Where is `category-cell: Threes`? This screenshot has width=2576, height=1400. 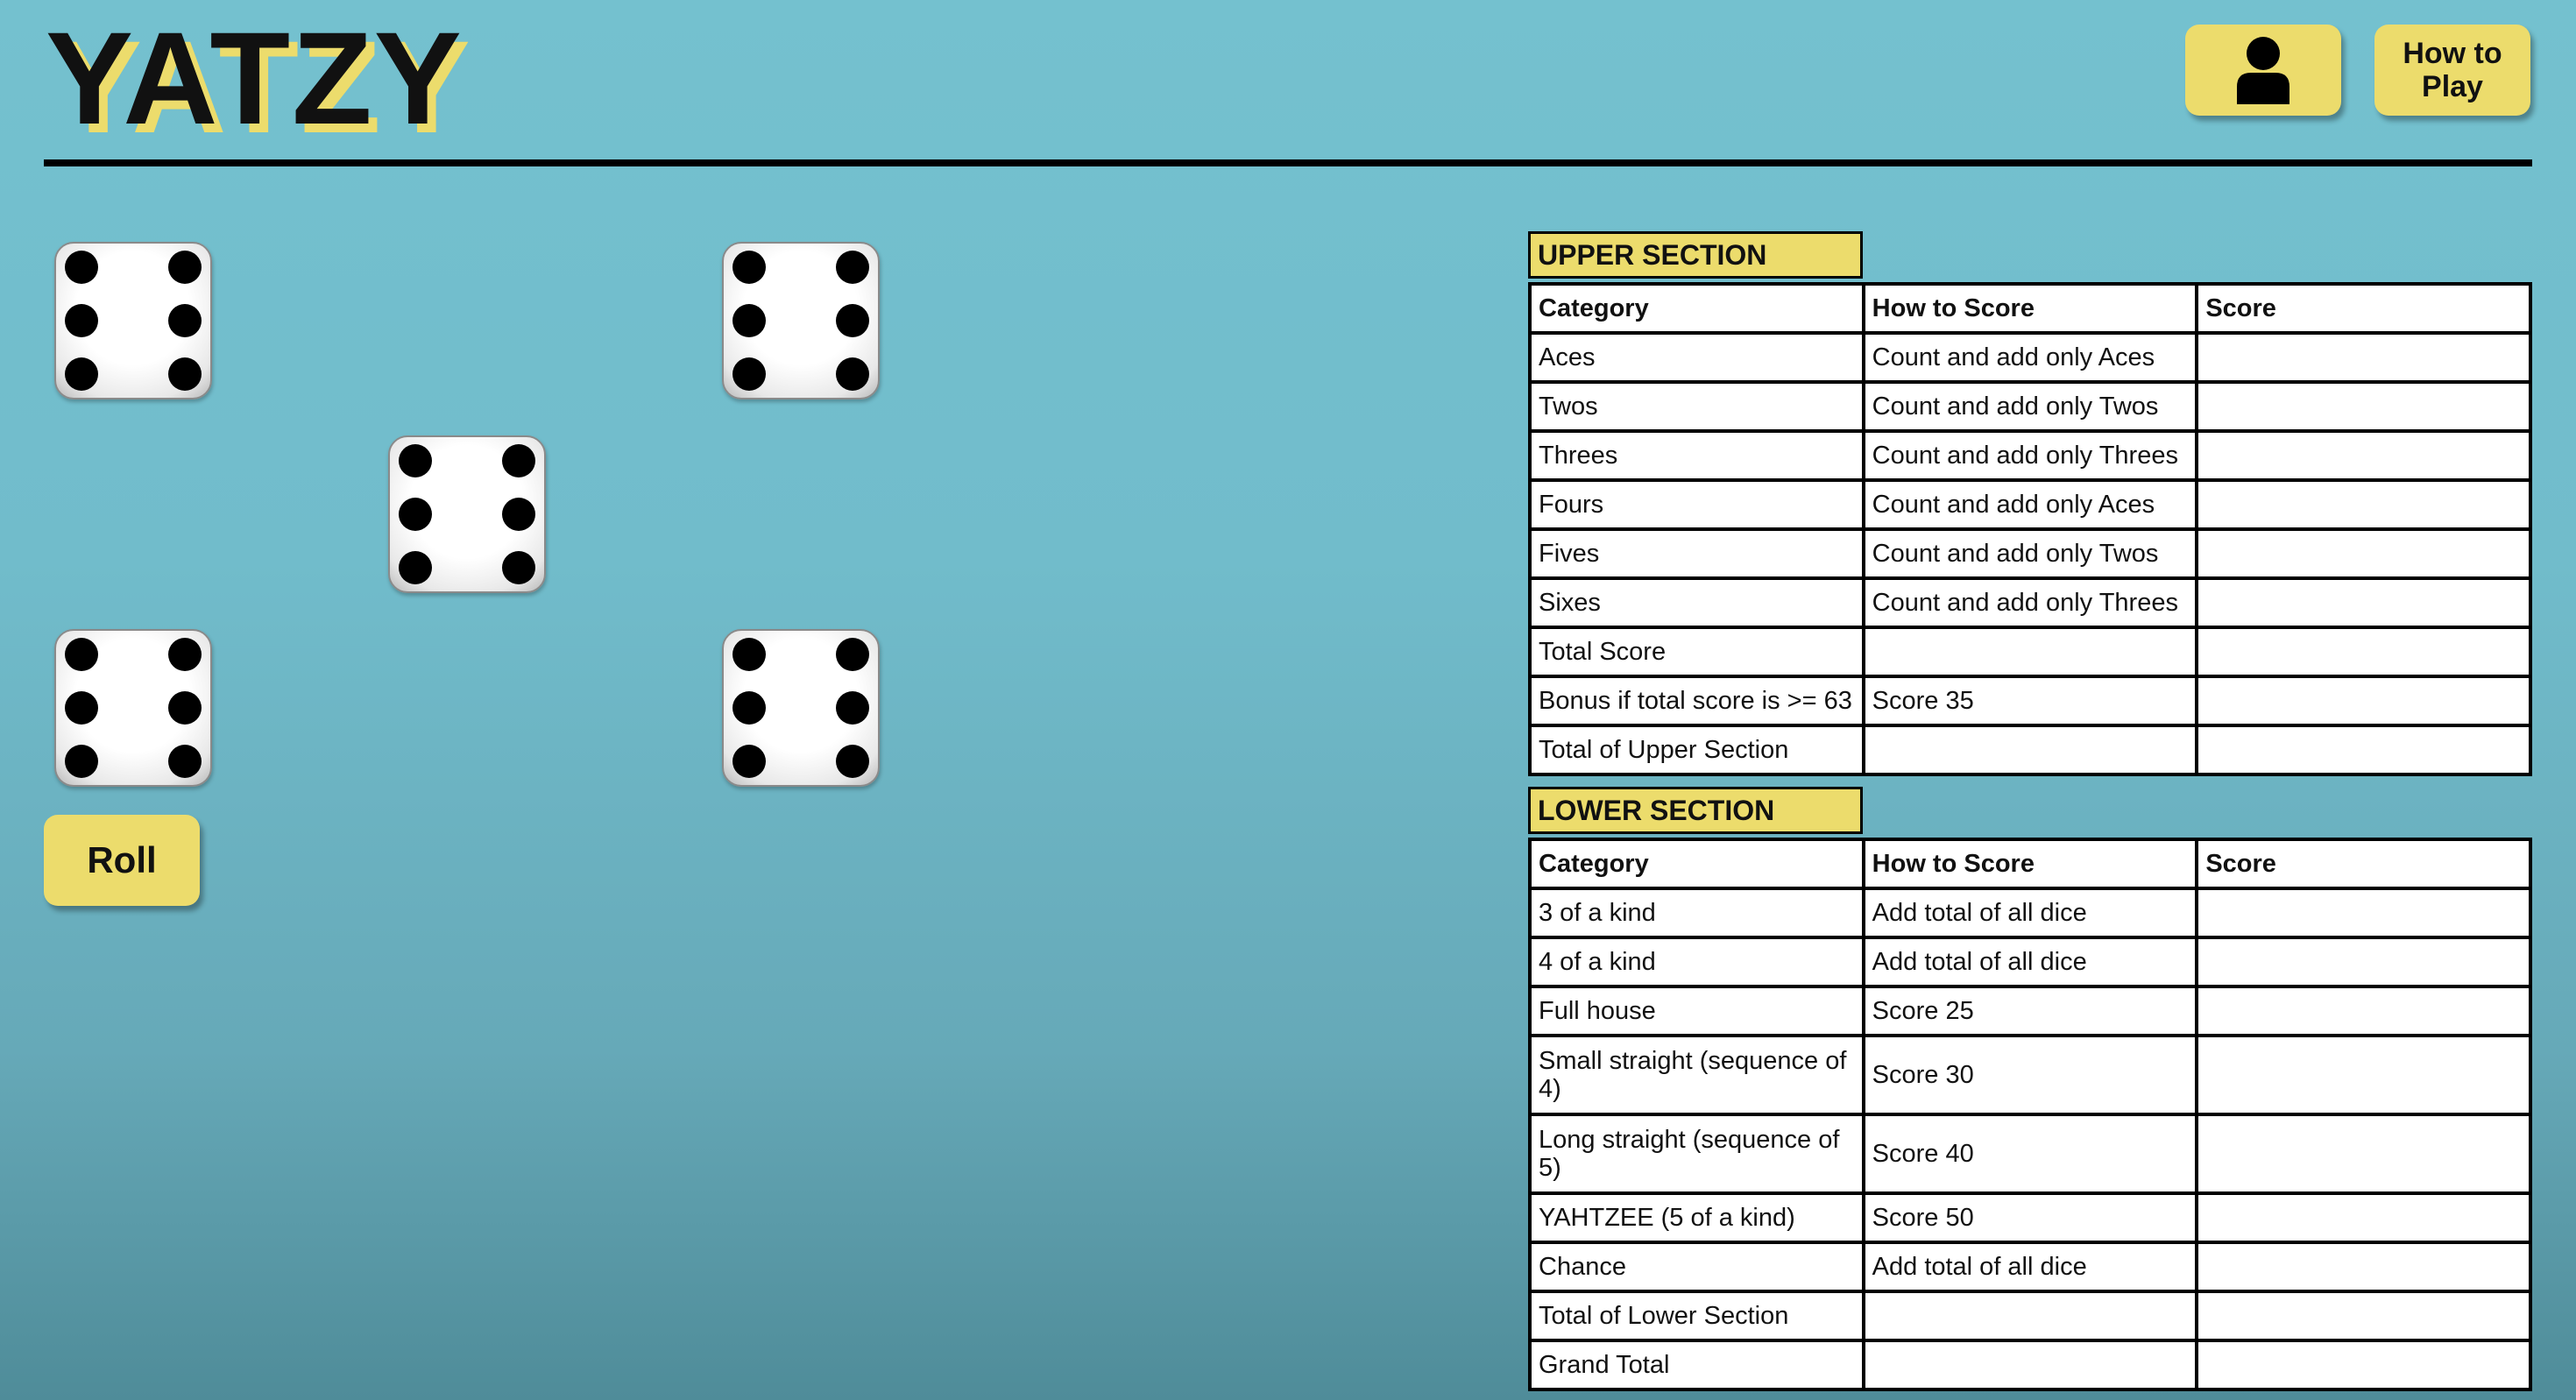 category-cell: Threes is located at coordinates (1697, 455).